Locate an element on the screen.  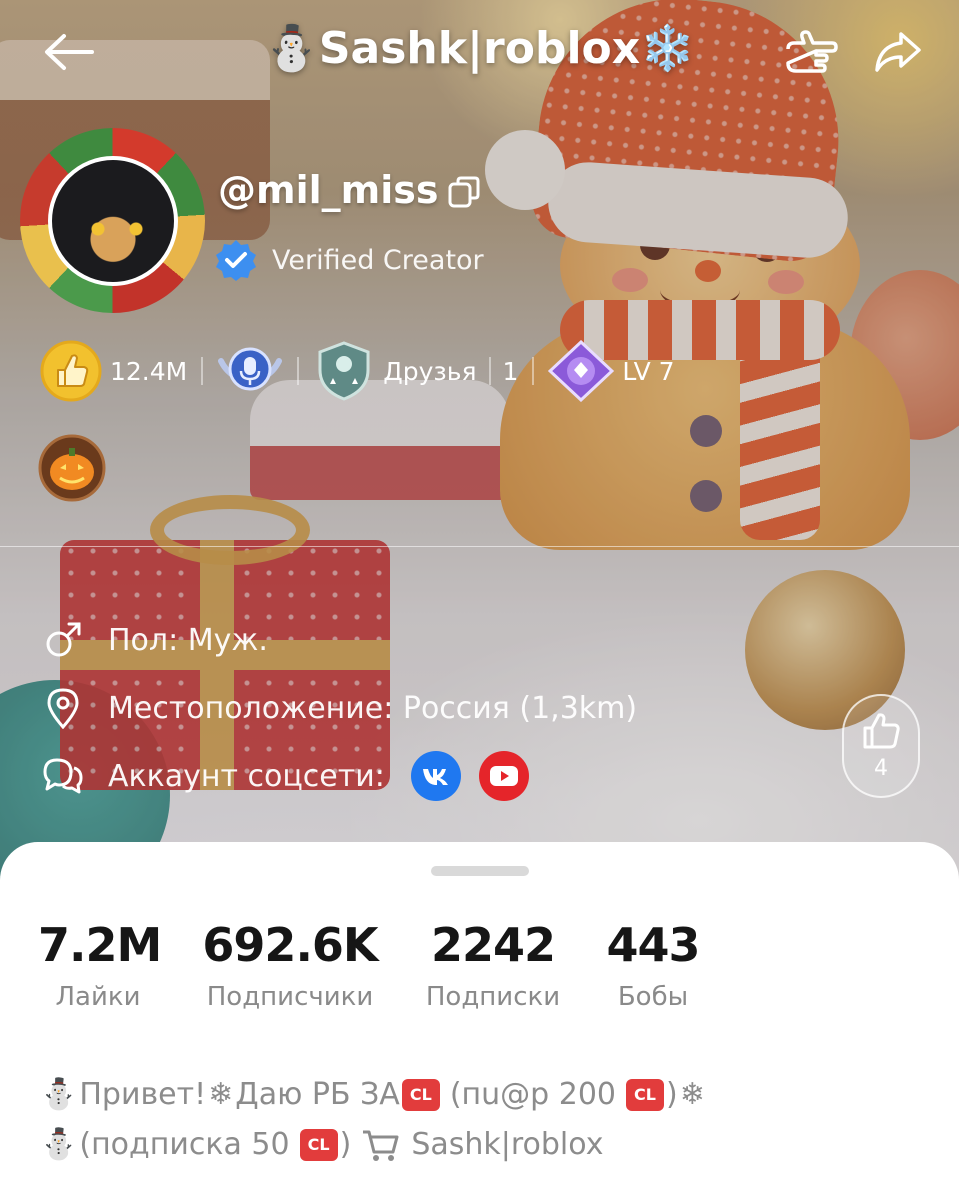
shopping-cart-icon is located at coordinates (381, 1145).